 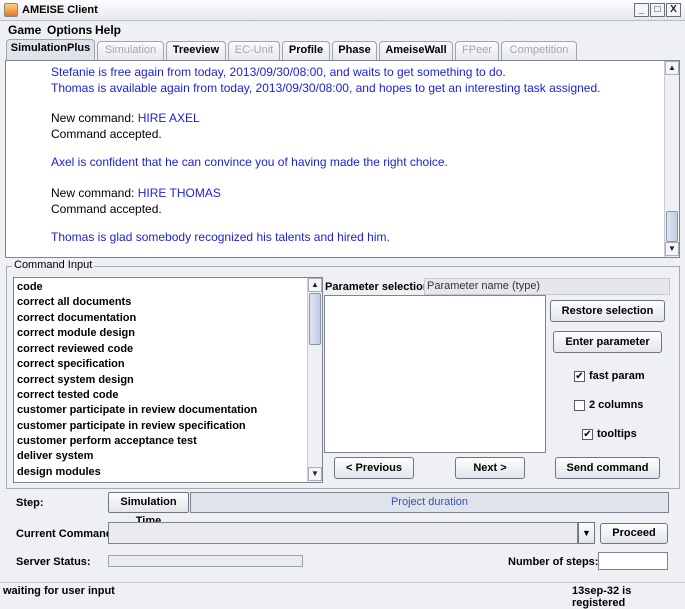 What do you see at coordinates (130, 50) in the screenshot?
I see `tab-simulation: Simulation` at bounding box center [130, 50].